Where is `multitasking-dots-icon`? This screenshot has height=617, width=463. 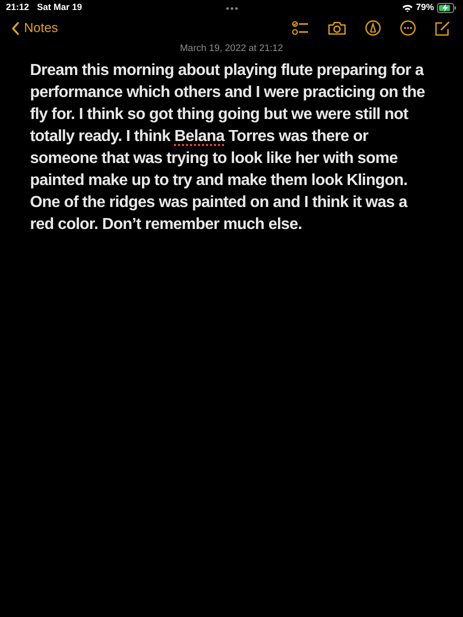 multitasking-dots-icon is located at coordinates (232, 8).